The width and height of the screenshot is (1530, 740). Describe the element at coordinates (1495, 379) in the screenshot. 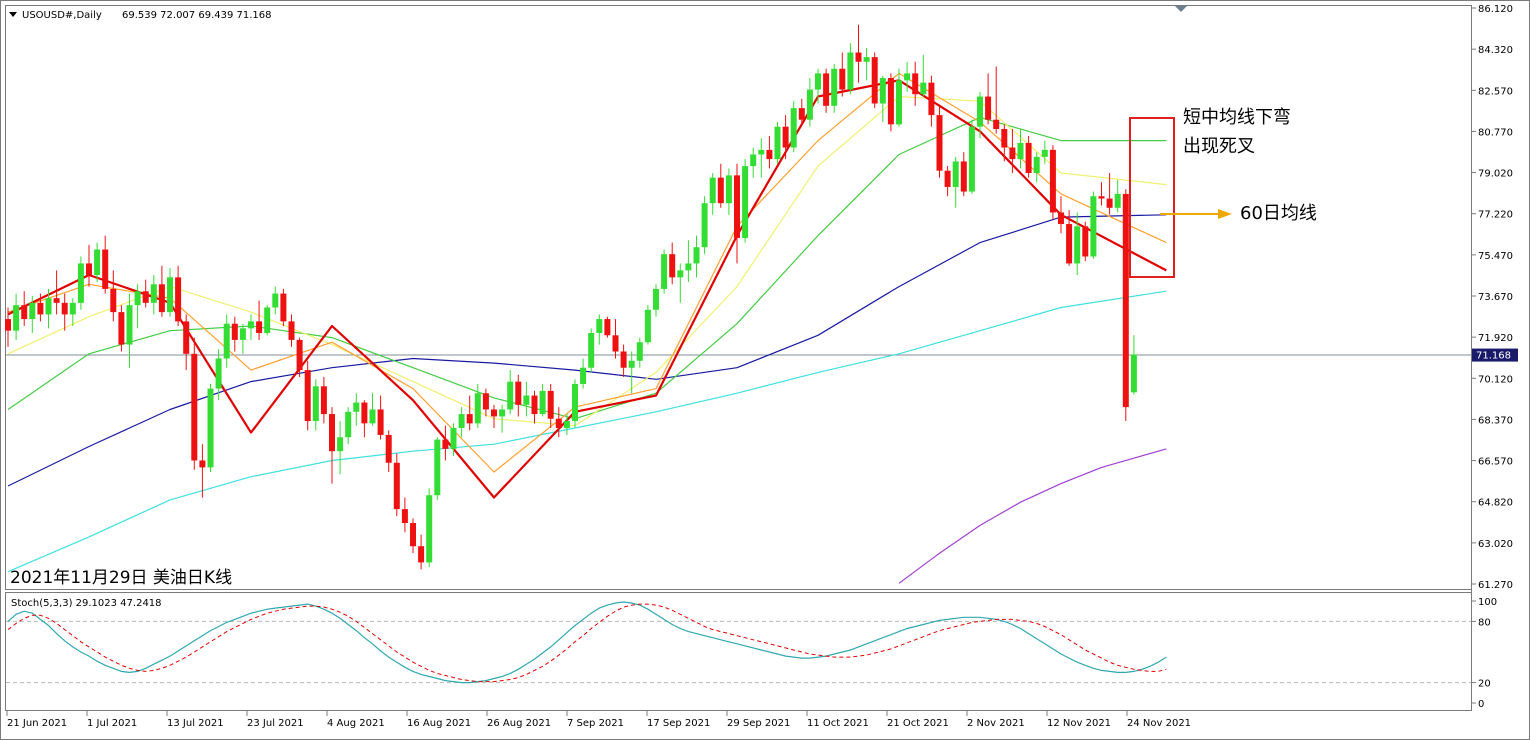

I see `price-tick-label: 70.120` at that location.